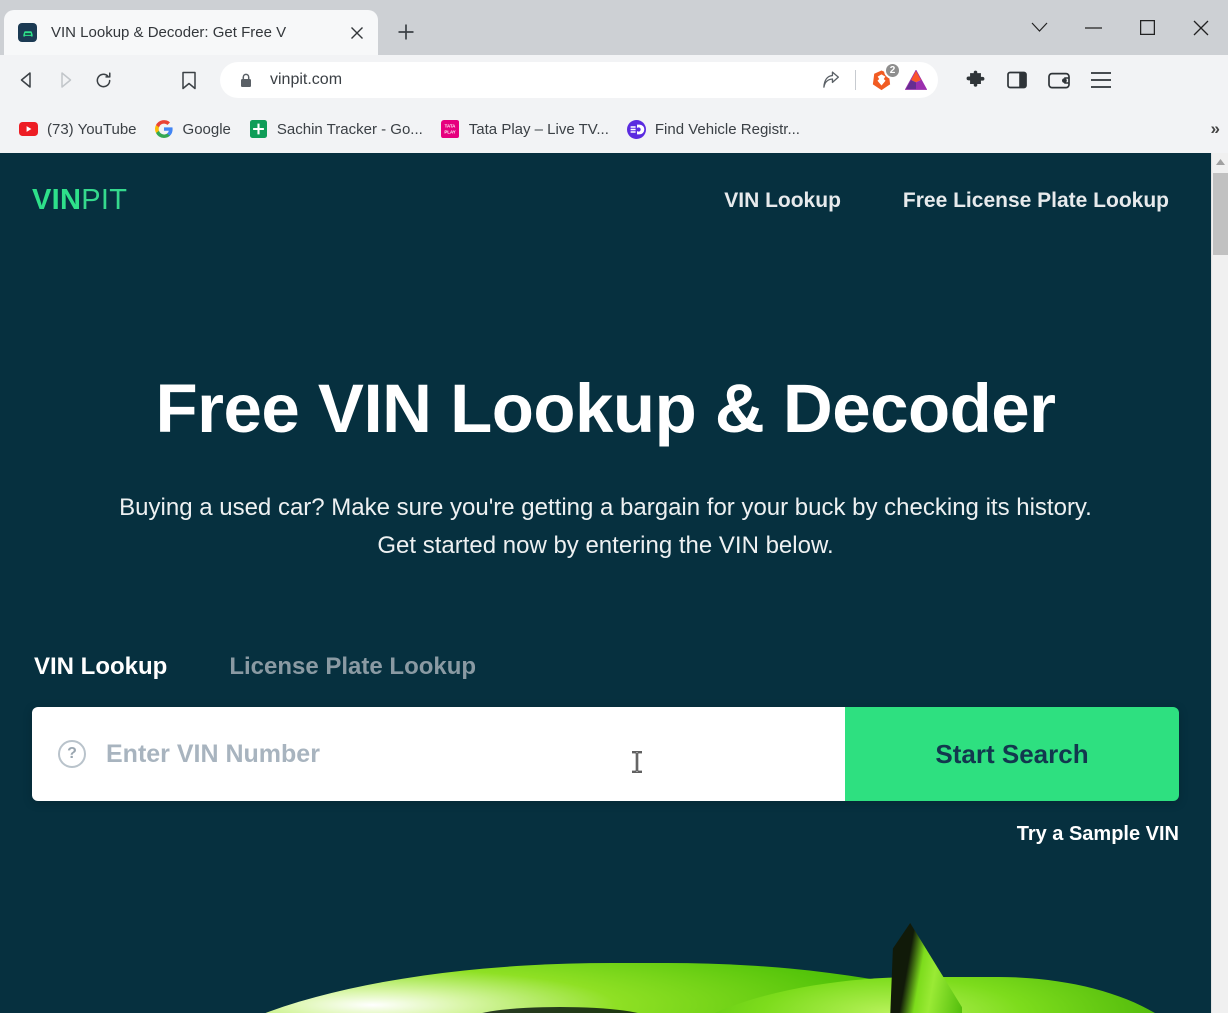 The width and height of the screenshot is (1228, 1013). I want to click on minimize-icon, so click(1093, 28).